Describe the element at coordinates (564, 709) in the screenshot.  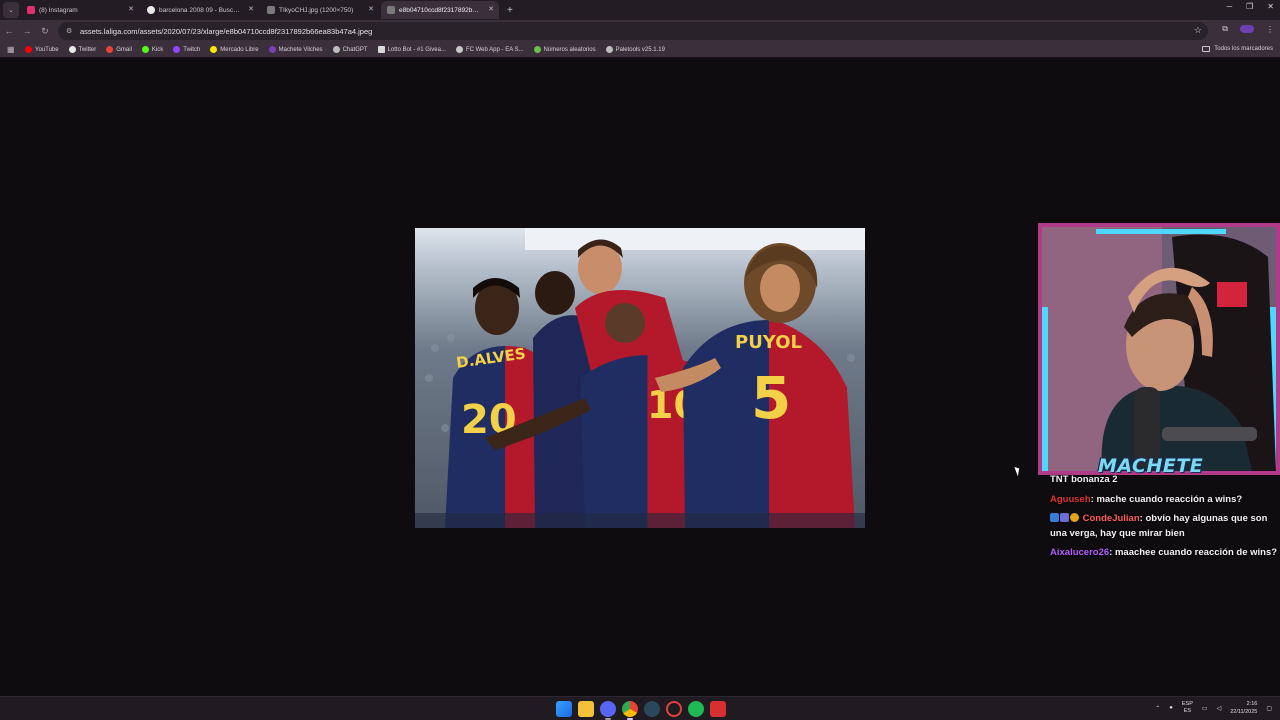
I see `windows-start-icon` at that location.